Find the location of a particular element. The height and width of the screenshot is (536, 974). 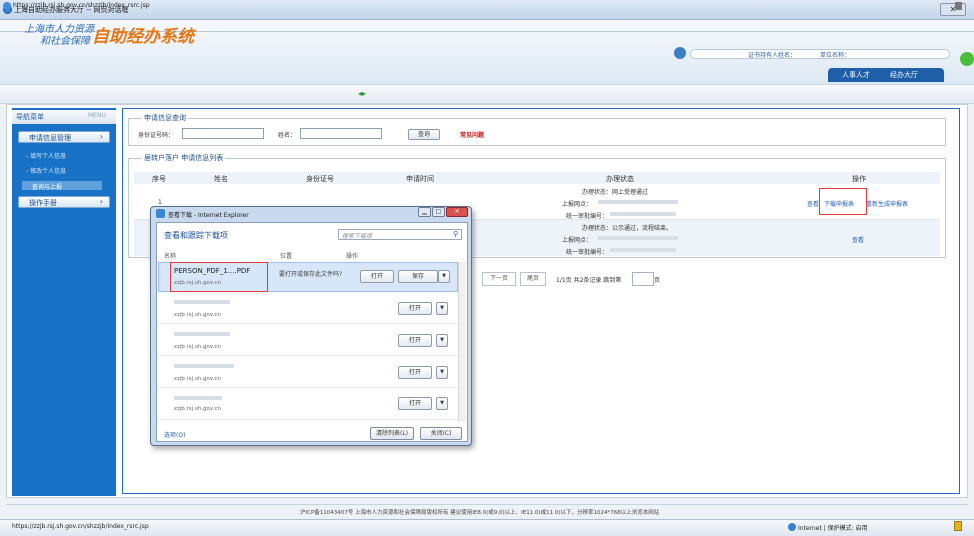

page-number-input is located at coordinates (643, 279).